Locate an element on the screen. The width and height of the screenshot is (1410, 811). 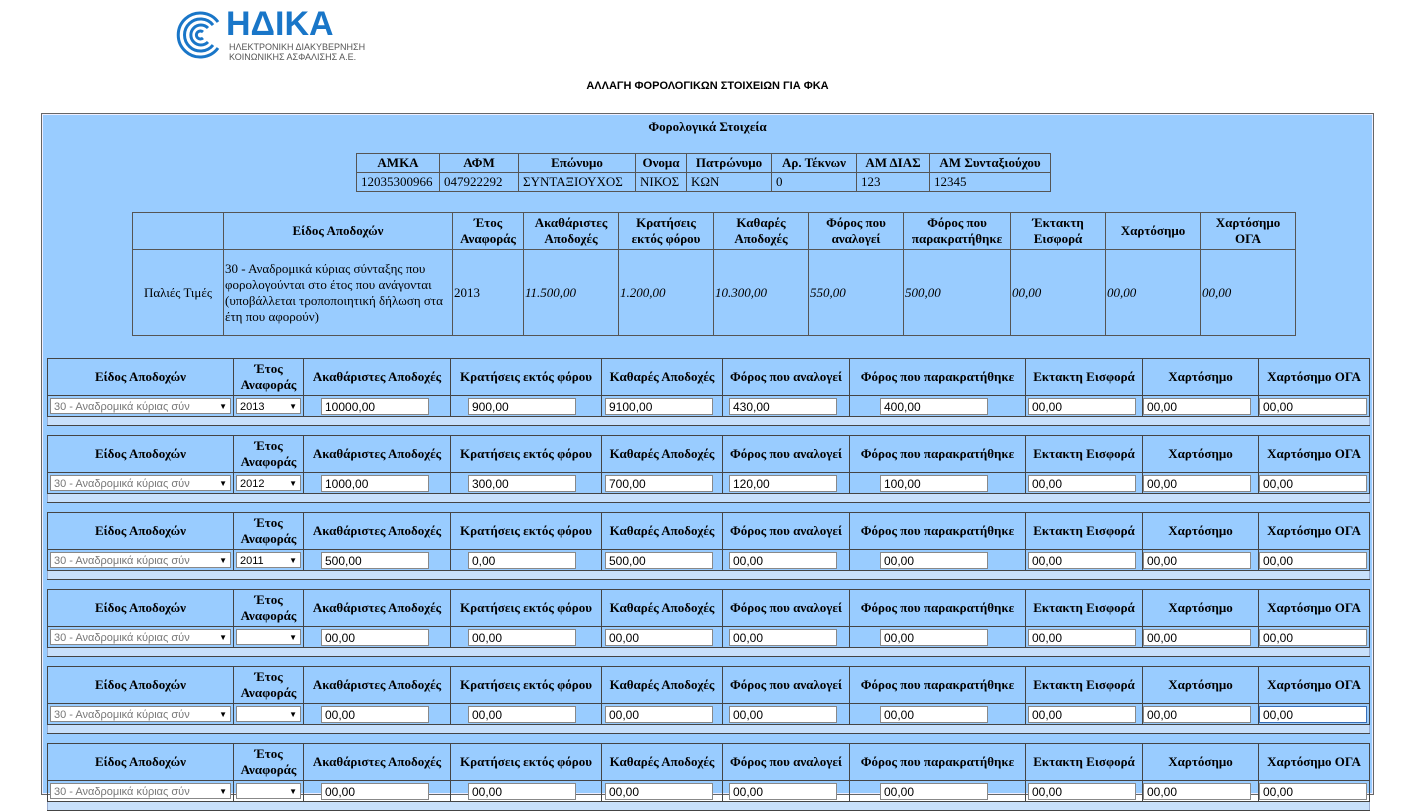
logo-swirl-icon is located at coordinates (198, 35).